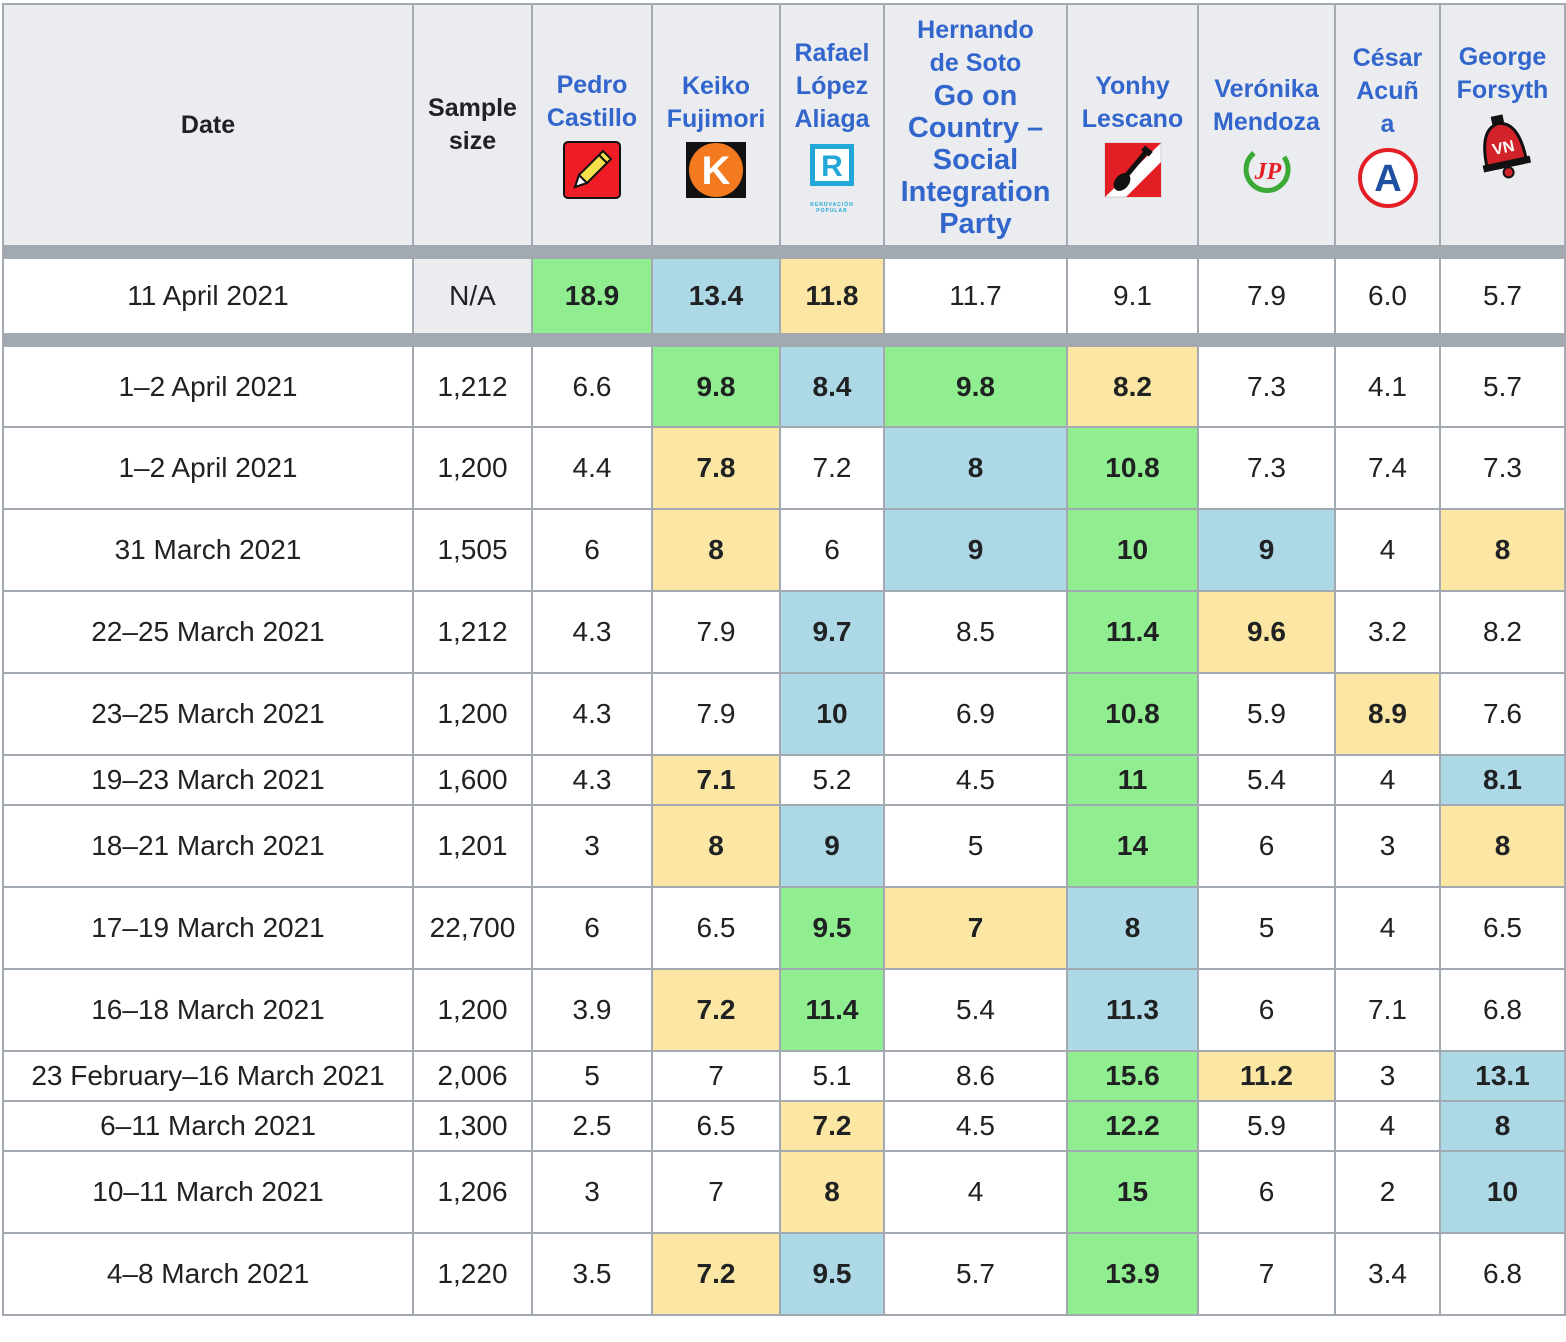  Describe the element at coordinates (716, 780) in the screenshot. I see `cell-value: 7.1` at that location.